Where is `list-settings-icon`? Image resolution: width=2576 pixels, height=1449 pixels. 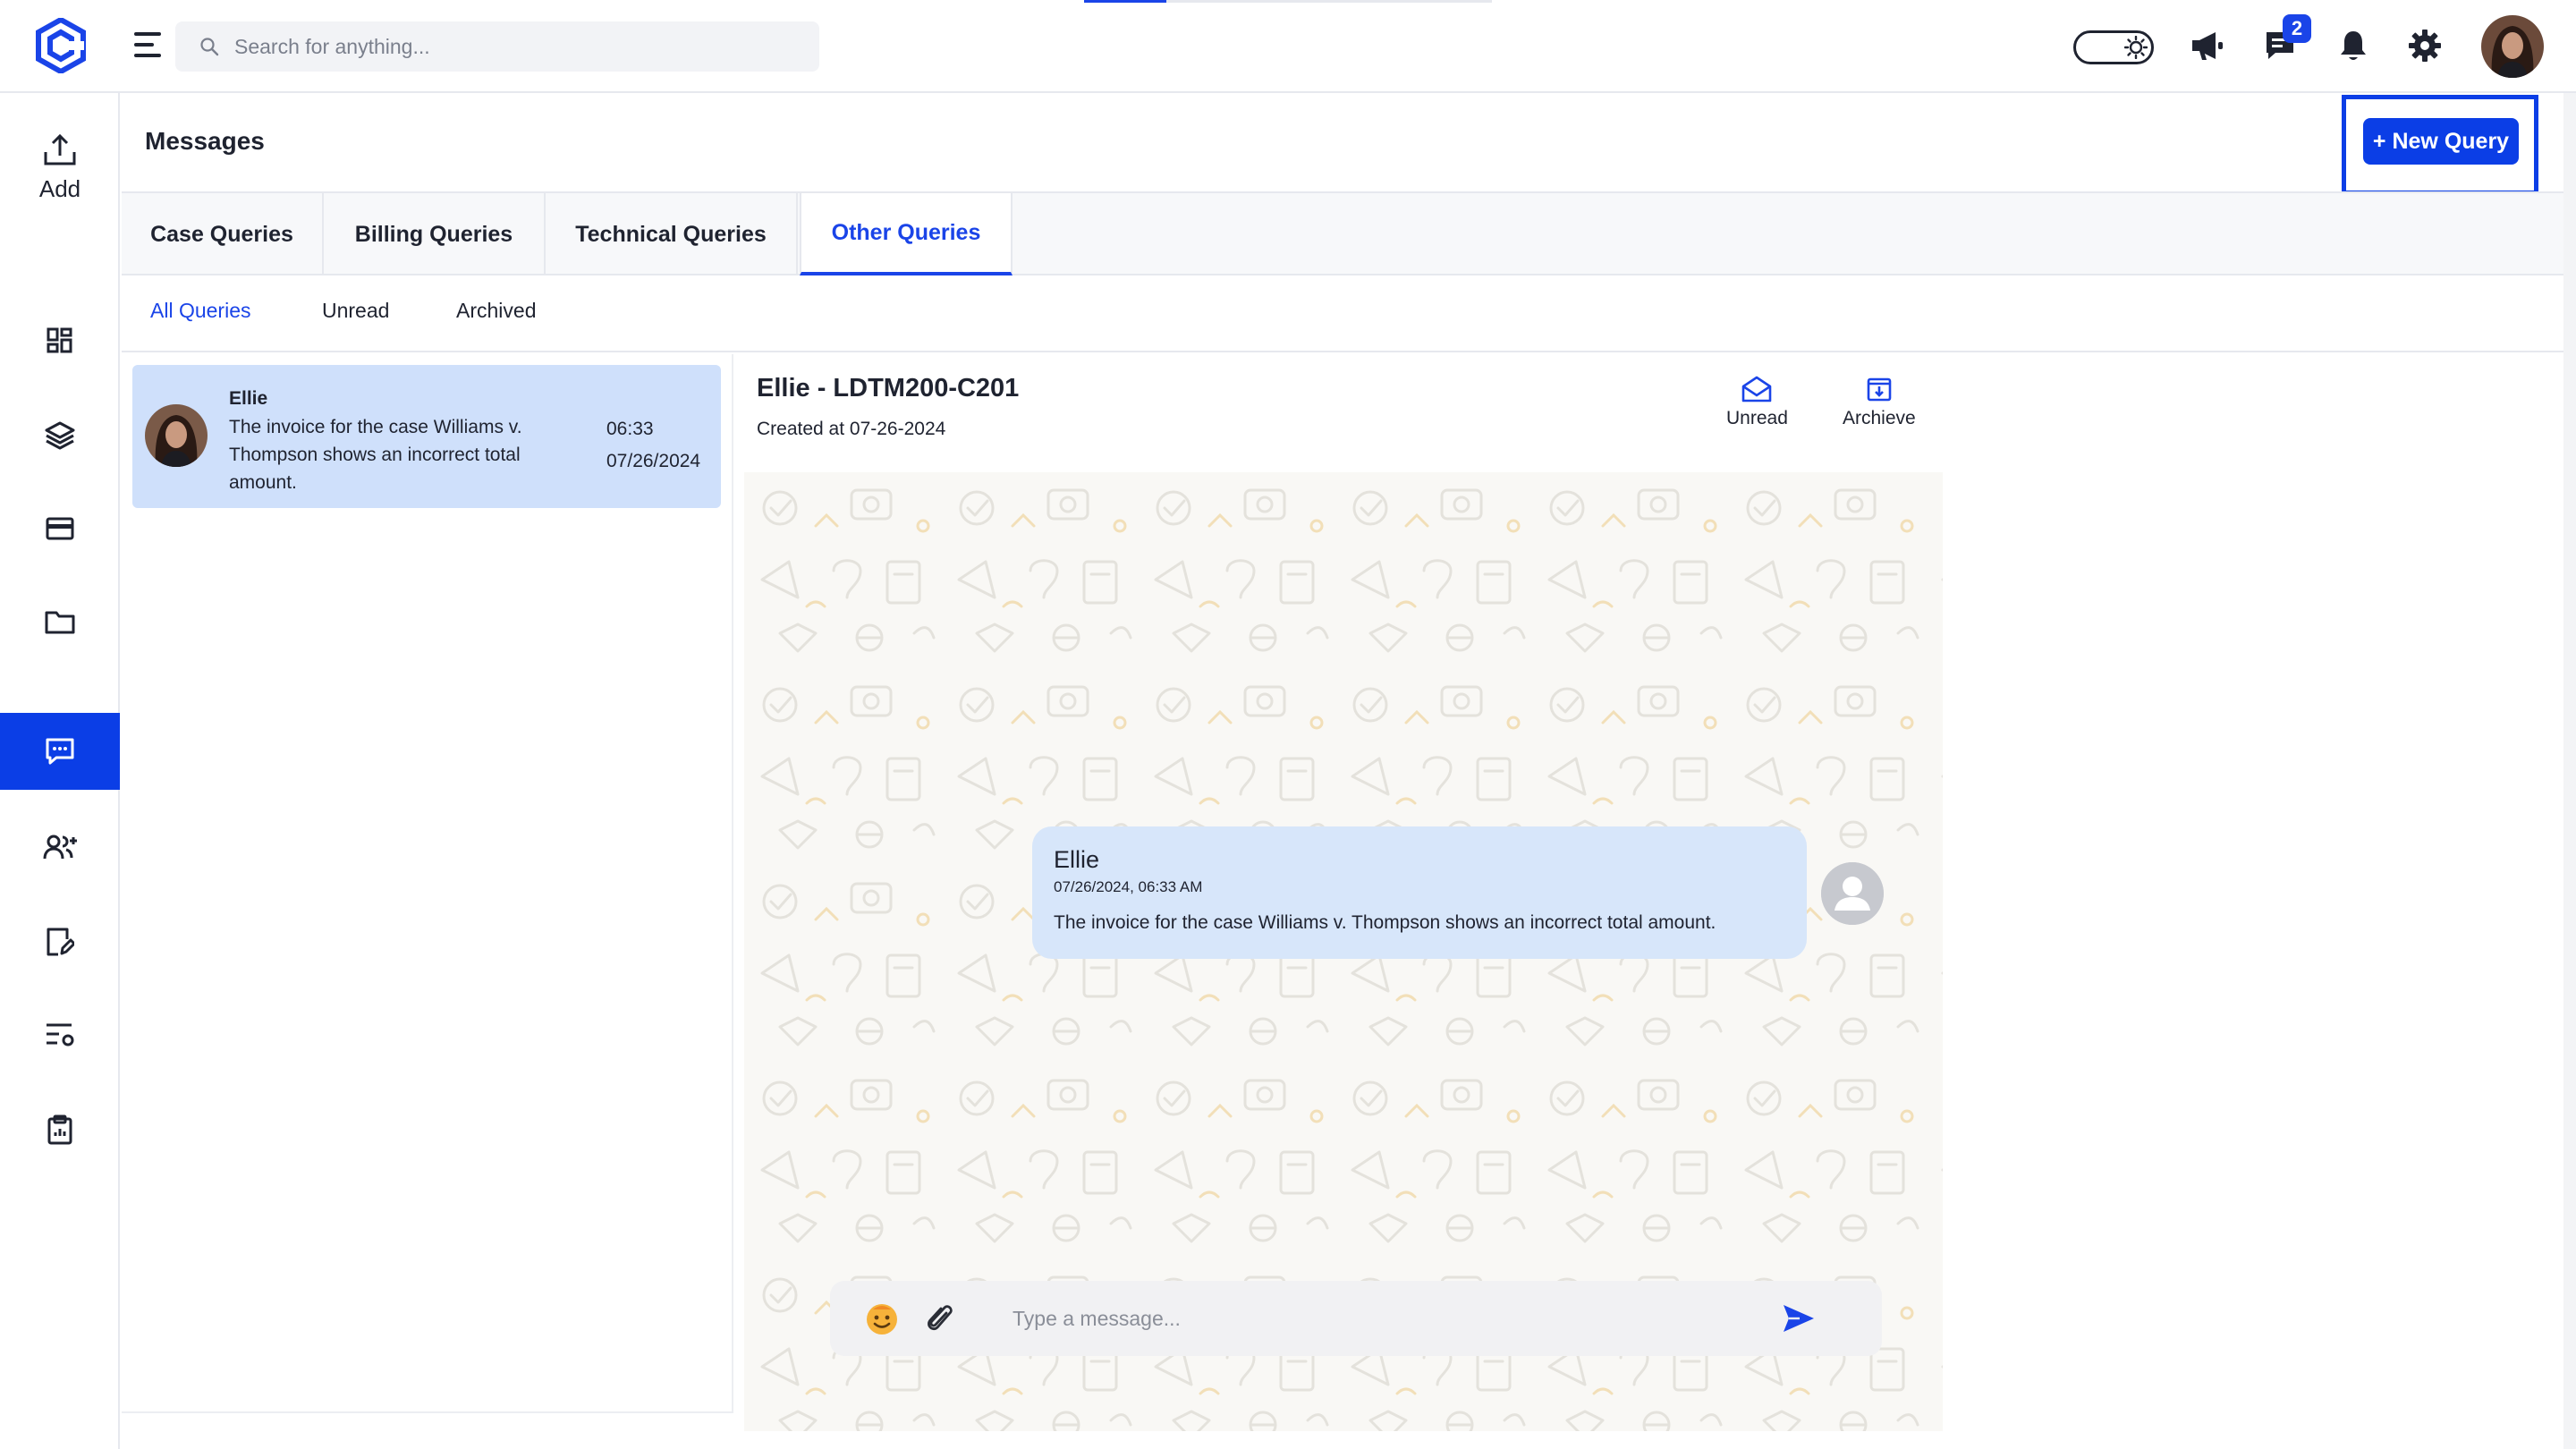 list-settings-icon is located at coordinates (60, 1034).